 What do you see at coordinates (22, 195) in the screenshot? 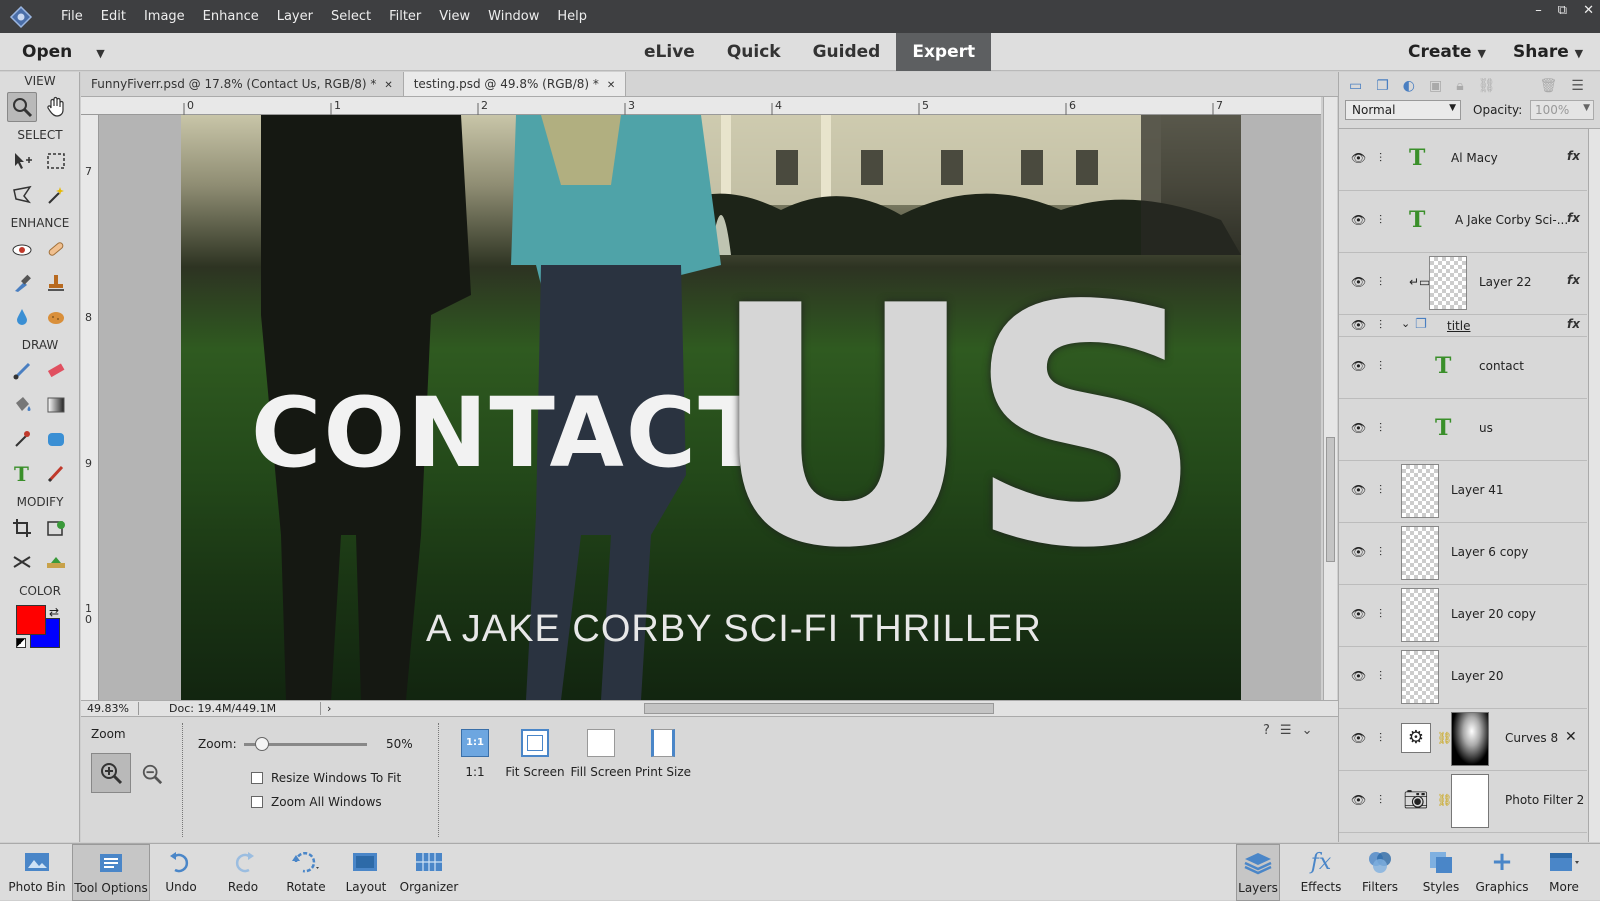
I see `lasso-tool-icon` at bounding box center [22, 195].